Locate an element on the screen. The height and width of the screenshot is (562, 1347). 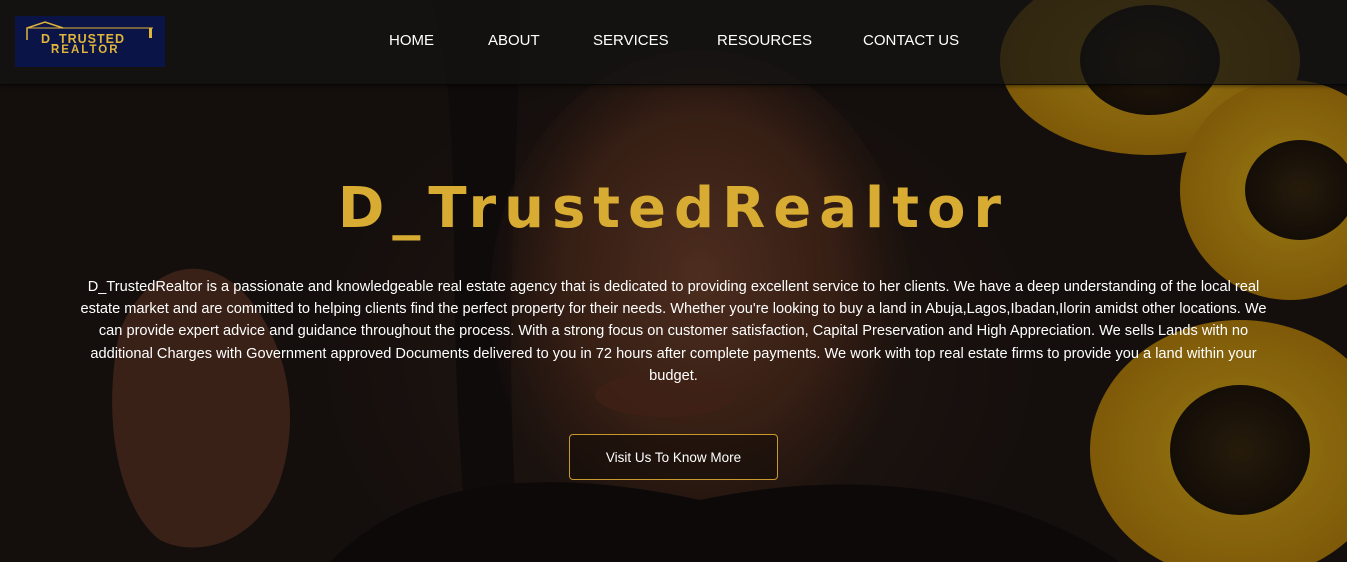
nav-services: SERVICES is located at coordinates (631, 40).